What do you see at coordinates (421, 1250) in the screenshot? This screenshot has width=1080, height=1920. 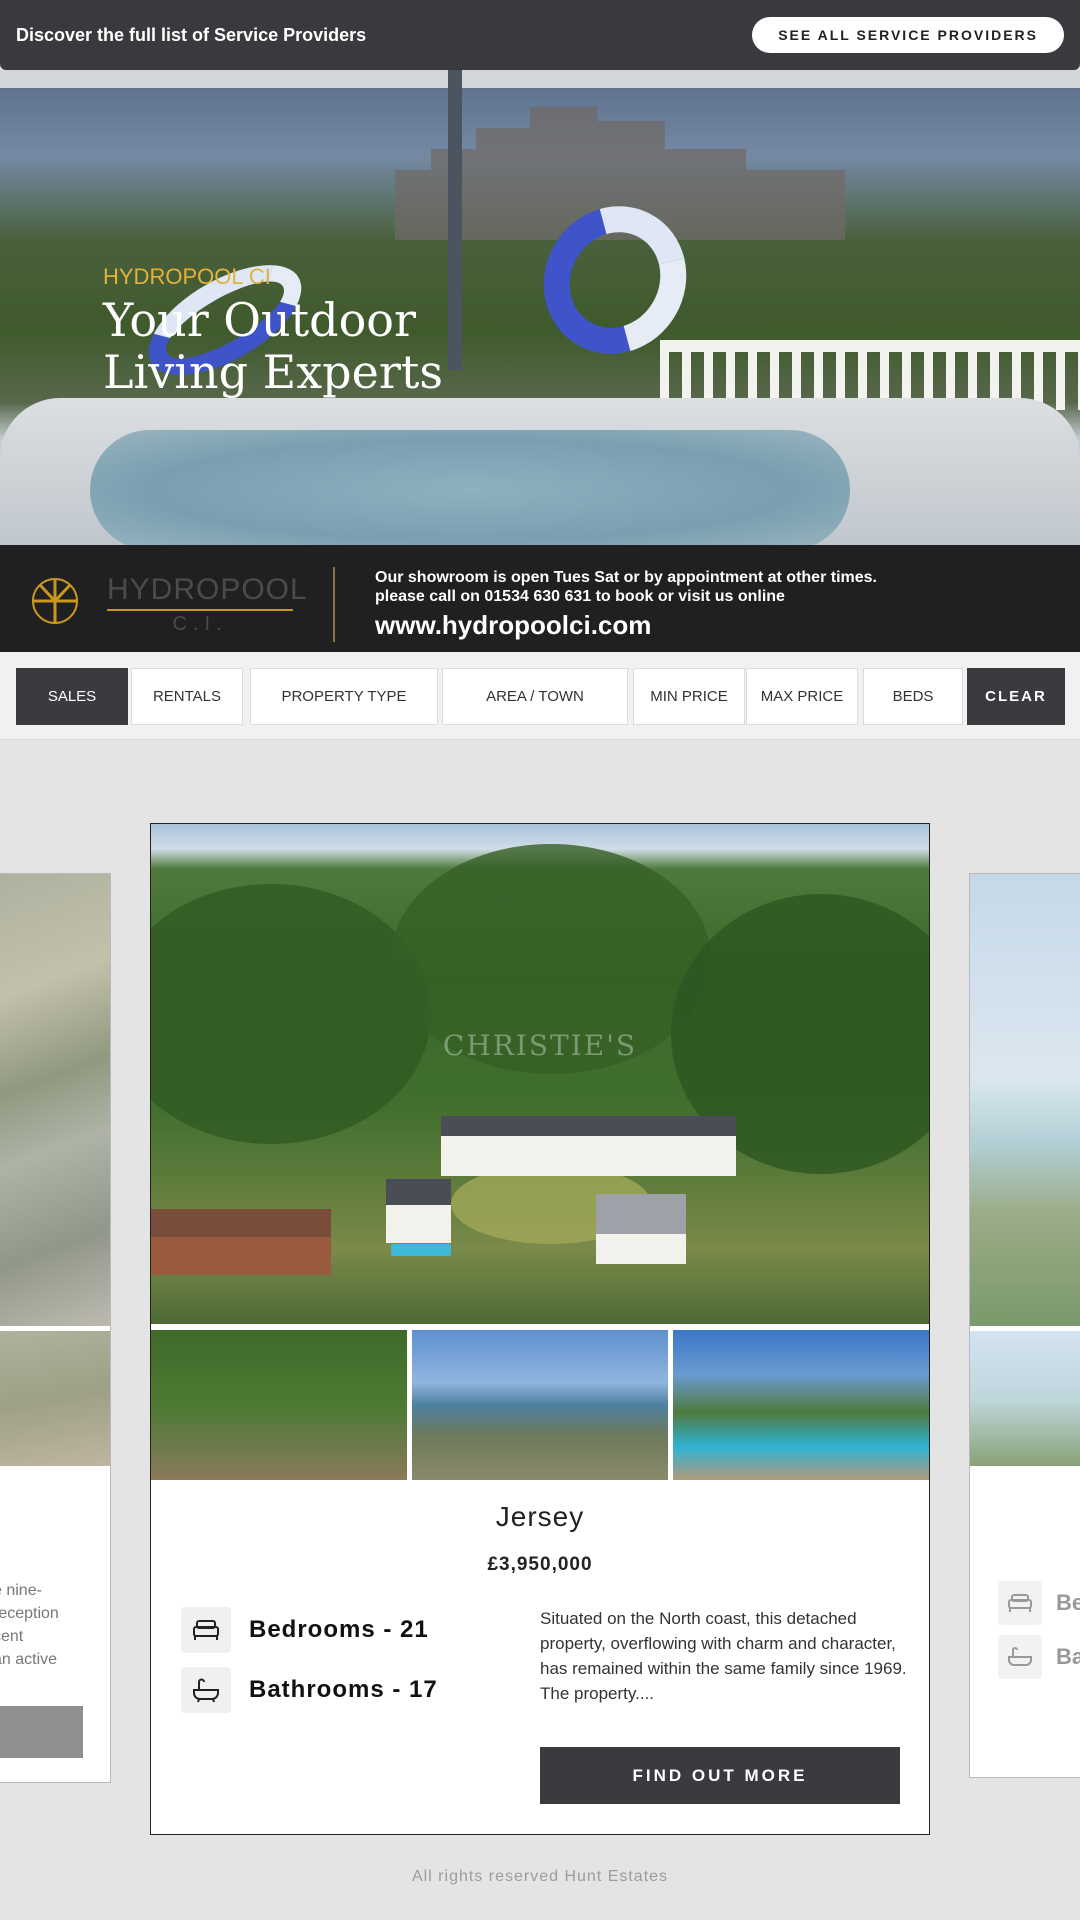 I see `pool-shape` at bounding box center [421, 1250].